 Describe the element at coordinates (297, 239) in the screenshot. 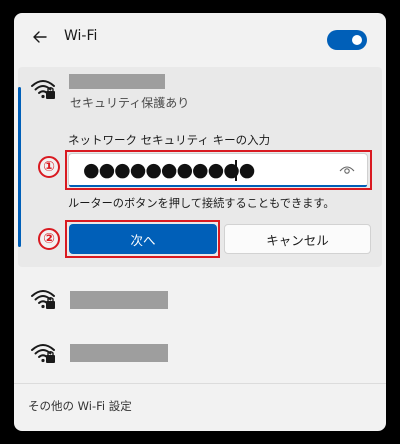

I see `cancel-button: キャンセル` at that location.